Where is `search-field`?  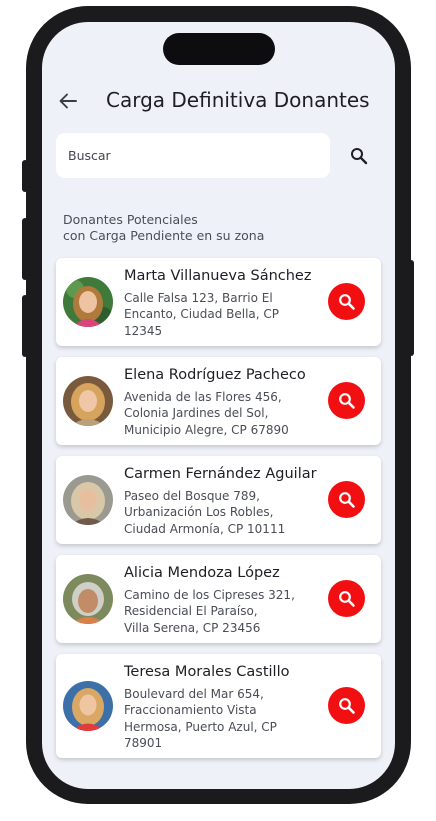 search-field is located at coordinates (193, 155).